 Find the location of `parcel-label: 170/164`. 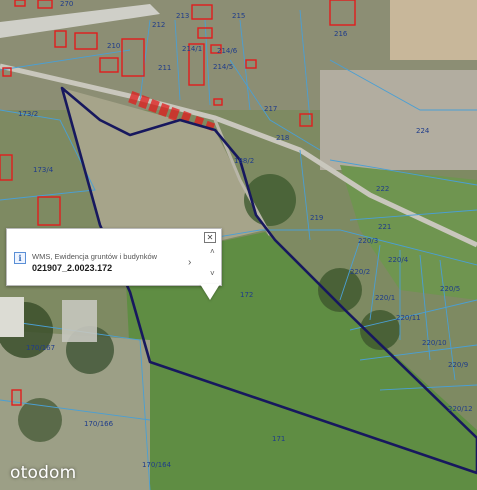

parcel-label: 170/164 is located at coordinates (157, 465).